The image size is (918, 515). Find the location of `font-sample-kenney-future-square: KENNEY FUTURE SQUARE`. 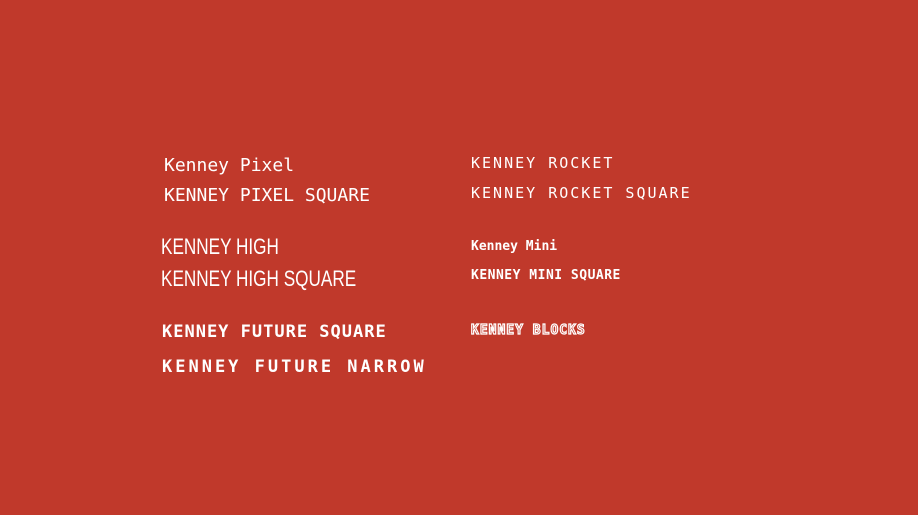

font-sample-kenney-future-square: KENNEY FUTURE SQUARE is located at coordinates (274, 332).